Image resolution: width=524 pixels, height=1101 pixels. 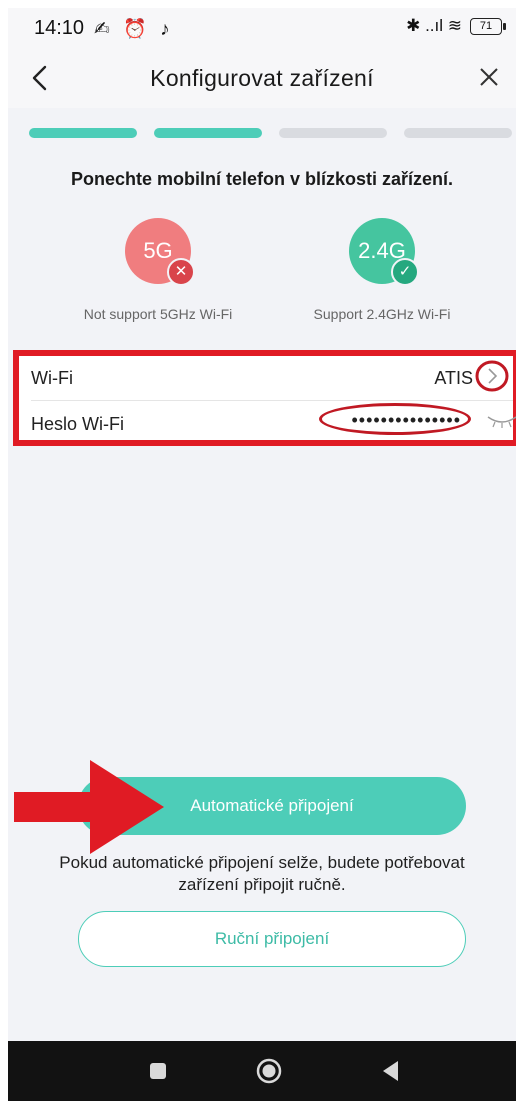 I want to click on back-nav-icon, so click(x=391, y=1071).